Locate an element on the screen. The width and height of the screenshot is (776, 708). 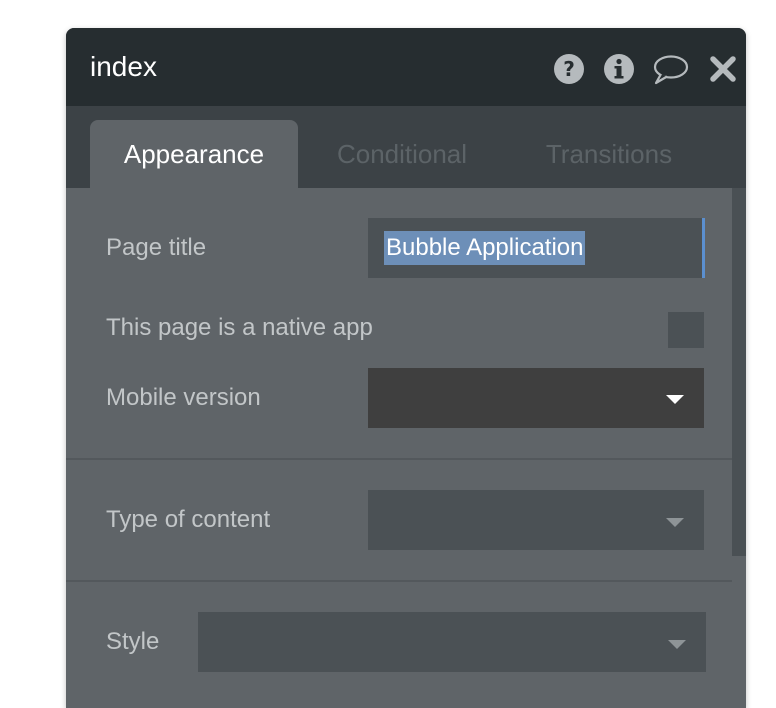
info-circle-icon is located at coordinates (619, 69).